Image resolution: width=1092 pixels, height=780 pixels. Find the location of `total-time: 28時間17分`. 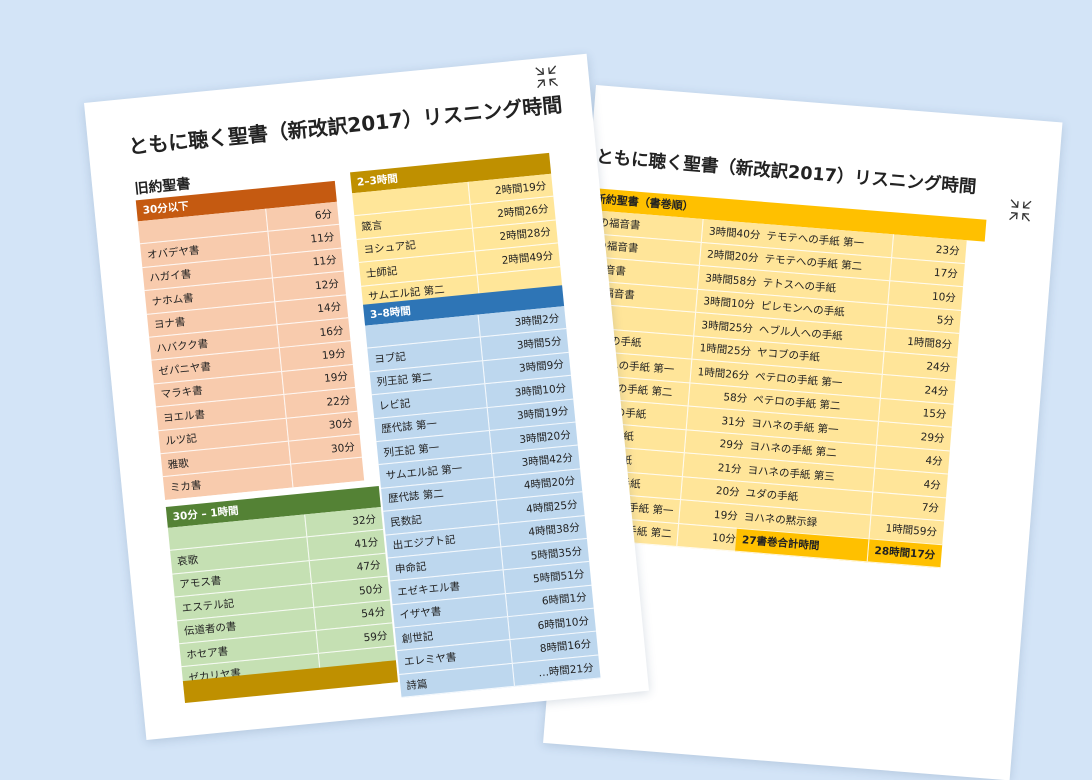

total-time: 28時間17分 is located at coordinates (905, 553).